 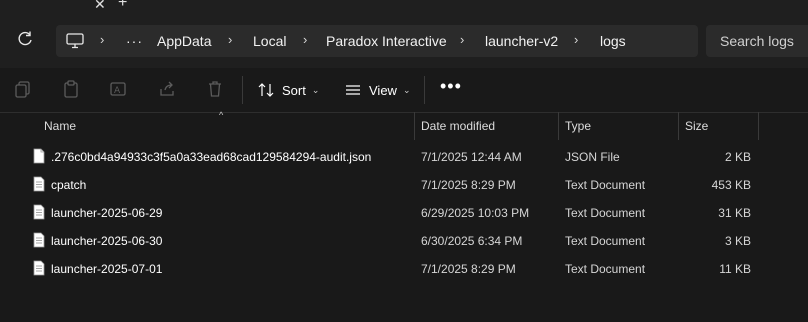 I want to click on file-date: 6/29/2025 10:03 PM, so click(x=475, y=213).